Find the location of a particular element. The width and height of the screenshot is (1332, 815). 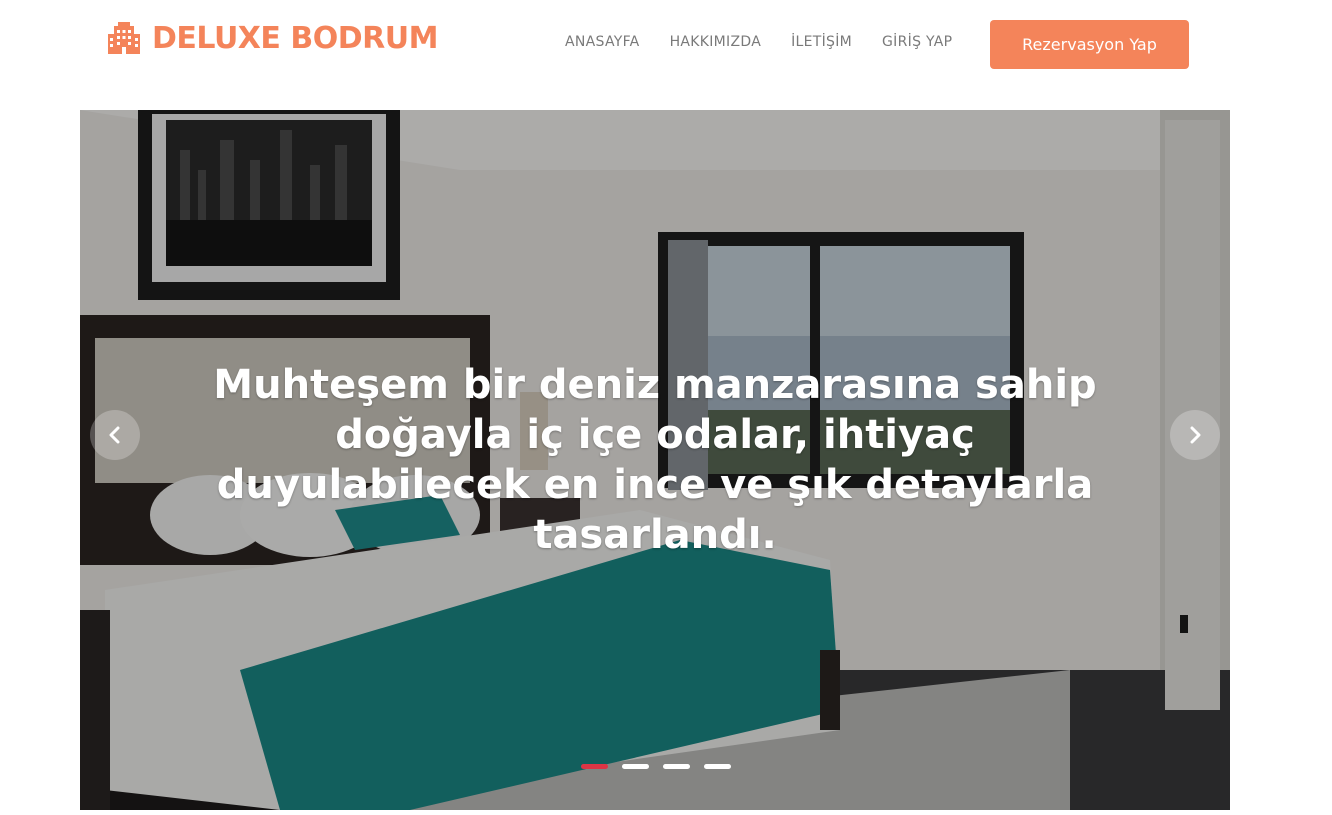

brand-logo: DELUXE BODRUM is located at coordinates (272, 38).